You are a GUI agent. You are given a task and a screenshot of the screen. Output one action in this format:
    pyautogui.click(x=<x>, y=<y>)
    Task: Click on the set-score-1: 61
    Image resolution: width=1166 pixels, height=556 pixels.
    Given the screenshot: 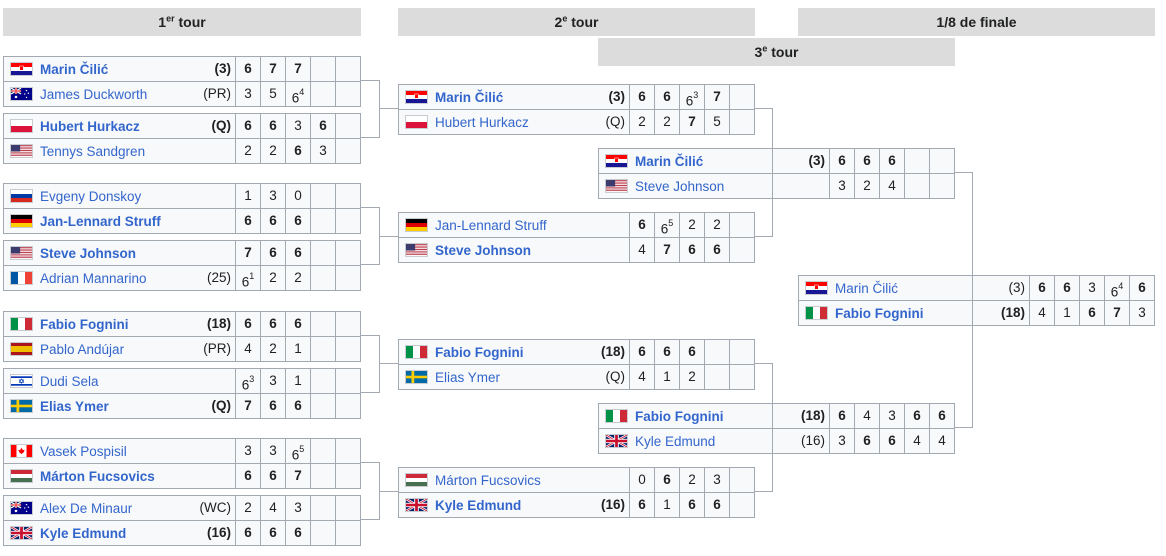 What is the action you would take?
    pyautogui.click(x=247, y=278)
    